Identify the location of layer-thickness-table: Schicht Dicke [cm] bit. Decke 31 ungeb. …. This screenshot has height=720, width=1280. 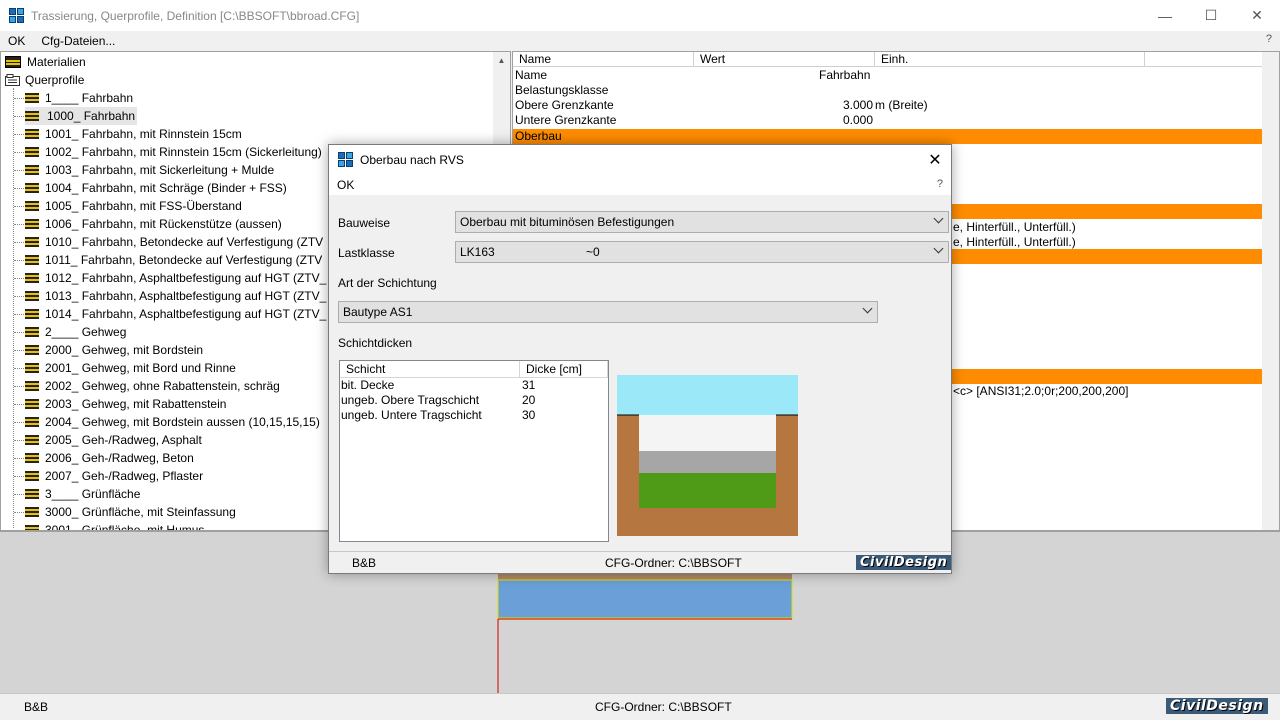
(474, 451).